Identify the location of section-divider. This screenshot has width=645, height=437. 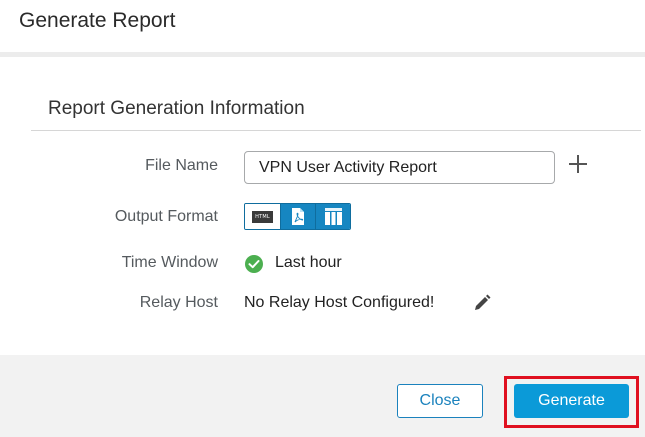
(336, 130).